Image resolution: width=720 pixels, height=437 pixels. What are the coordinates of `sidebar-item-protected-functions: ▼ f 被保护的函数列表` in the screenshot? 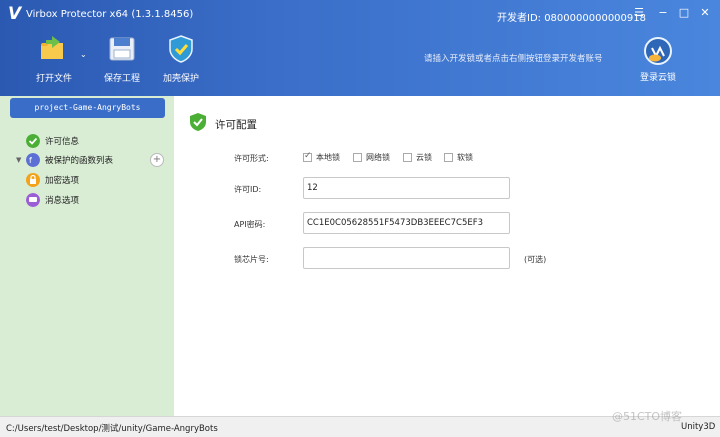 It's located at (94, 160).